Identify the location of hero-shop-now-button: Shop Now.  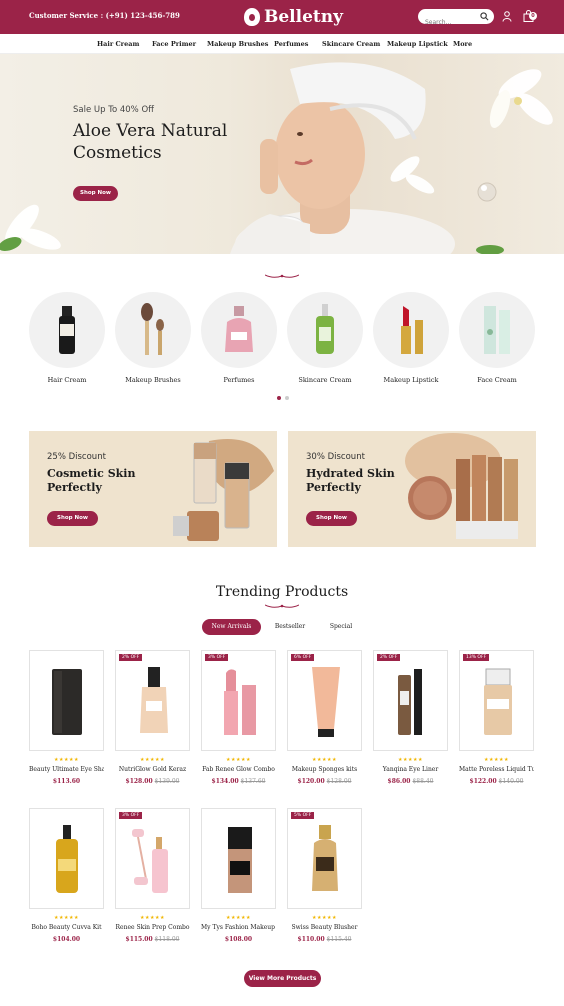
(95, 193).